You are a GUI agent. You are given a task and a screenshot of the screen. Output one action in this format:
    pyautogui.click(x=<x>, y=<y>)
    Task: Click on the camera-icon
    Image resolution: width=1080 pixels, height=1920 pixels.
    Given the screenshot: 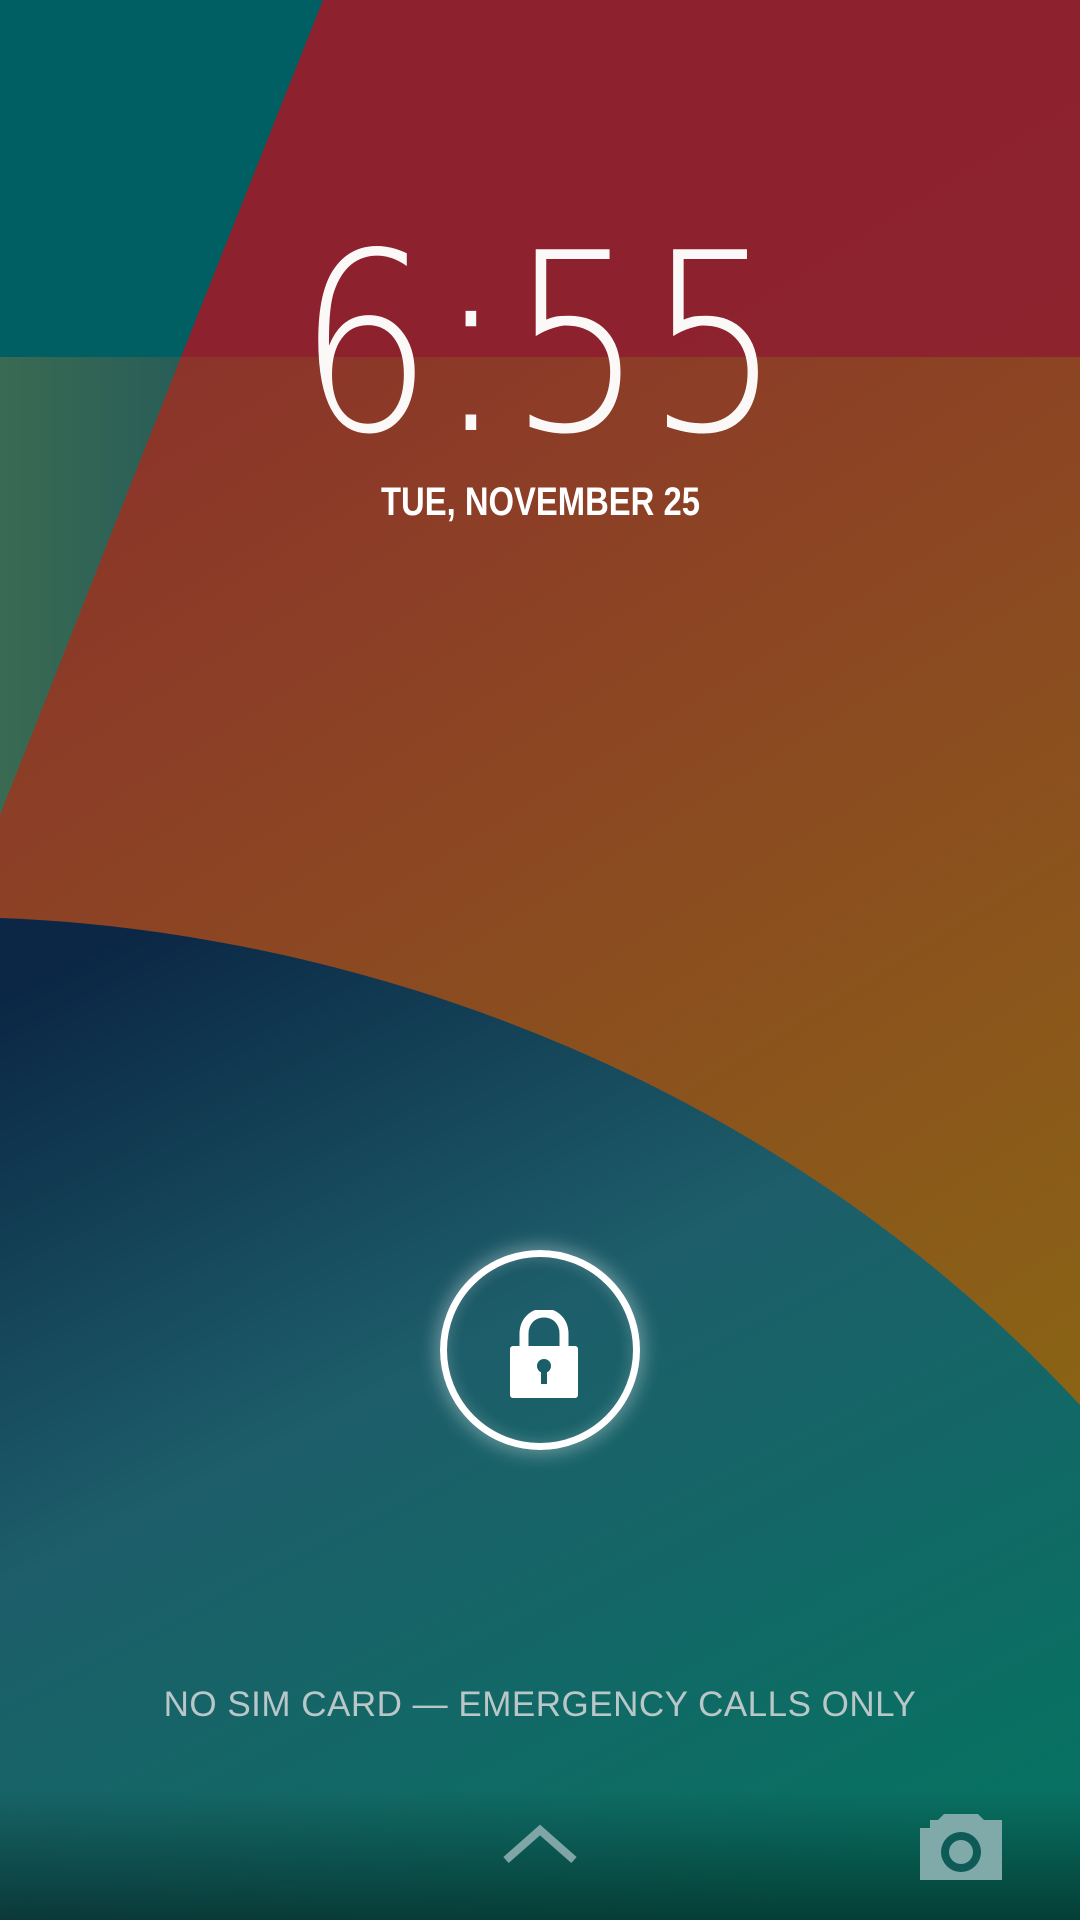 What is the action you would take?
    pyautogui.click(x=961, y=1847)
    